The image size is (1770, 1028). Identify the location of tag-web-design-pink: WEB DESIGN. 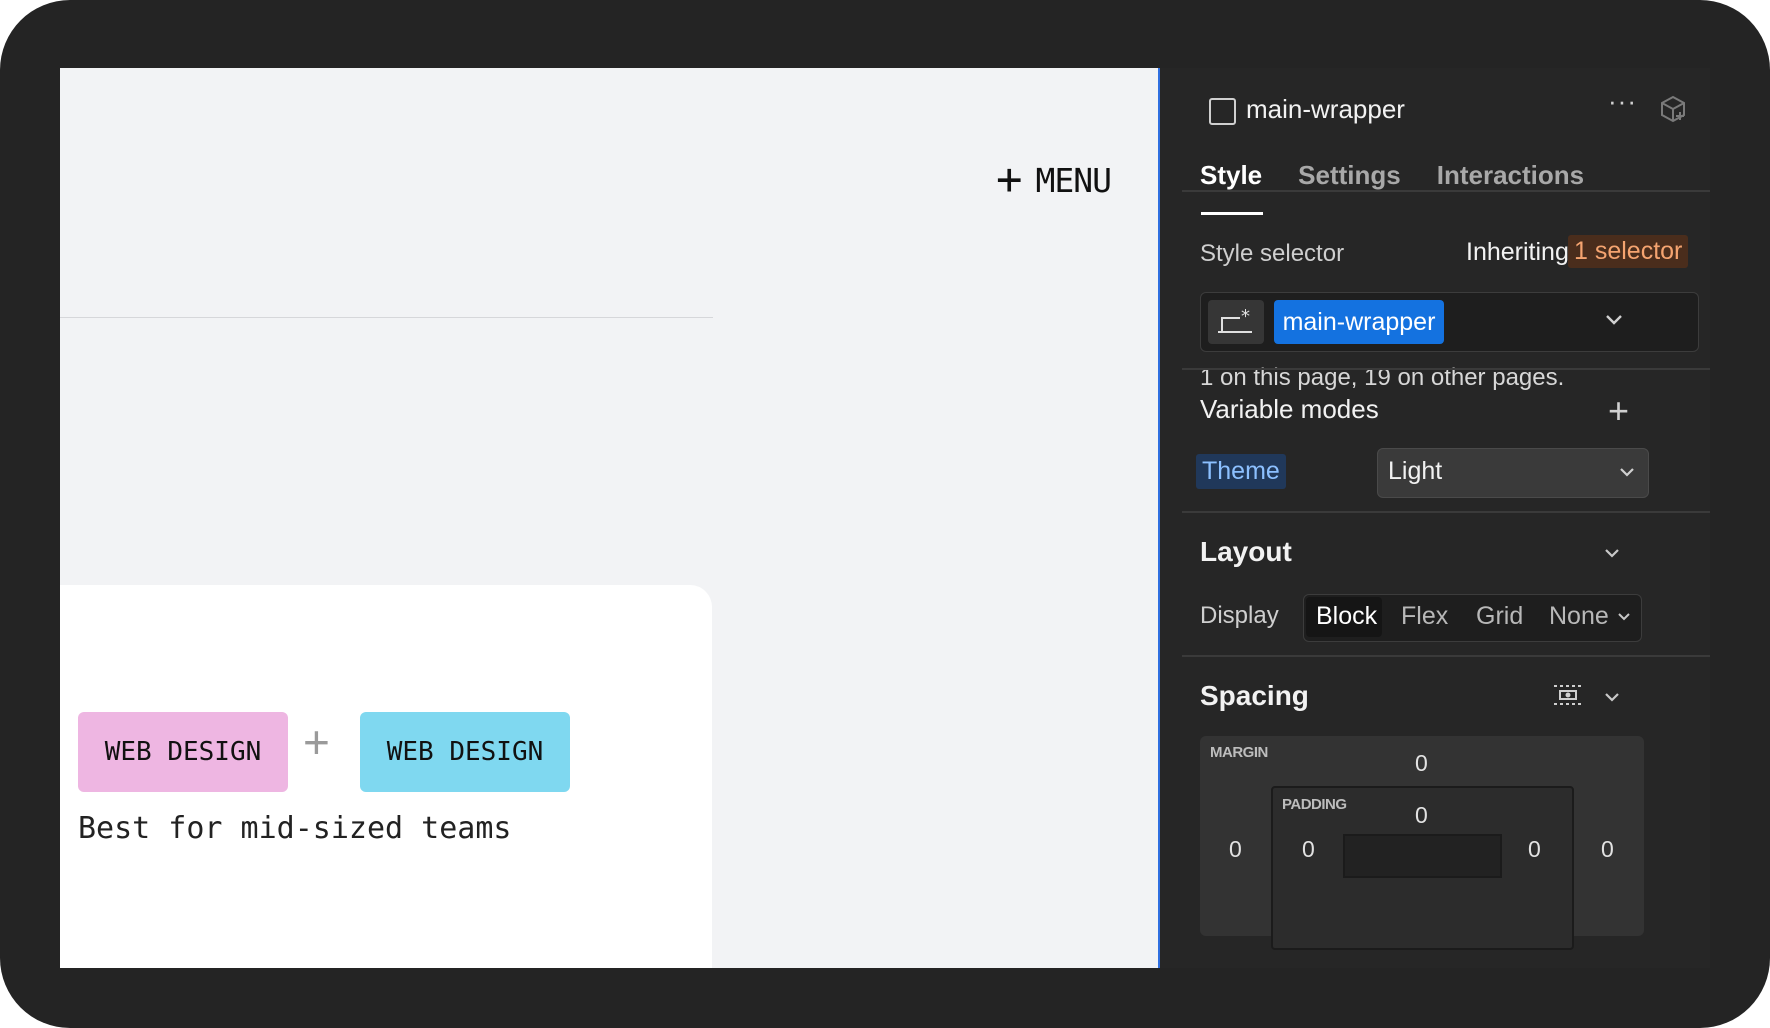
(183, 752).